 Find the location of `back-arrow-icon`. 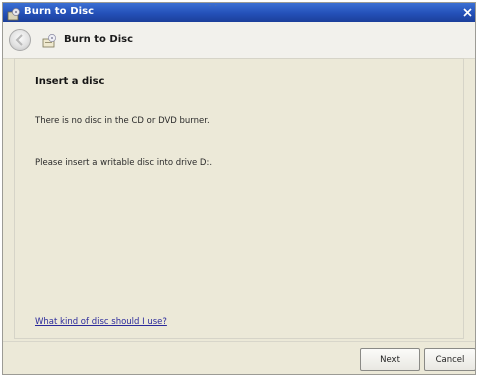

back-arrow-icon is located at coordinates (19, 40).